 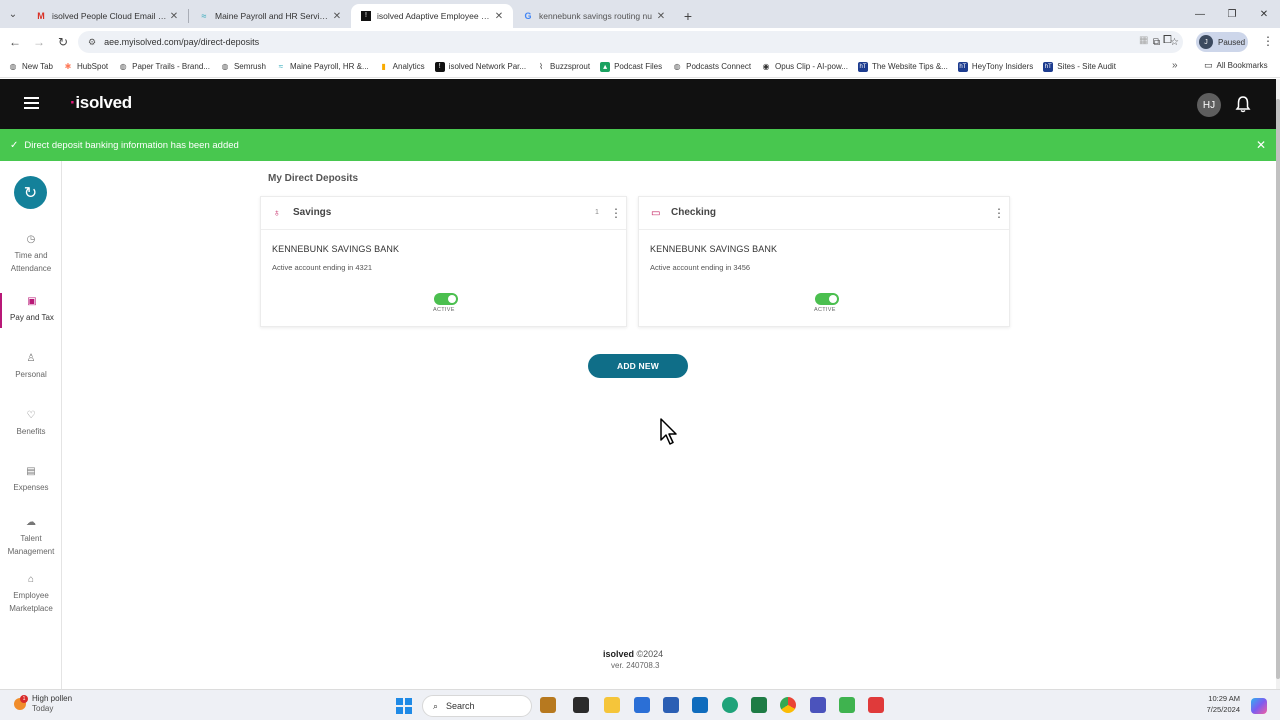 What do you see at coordinates (477, 706) in the screenshot?
I see `taskbar-search: ⌕ Search` at bounding box center [477, 706].